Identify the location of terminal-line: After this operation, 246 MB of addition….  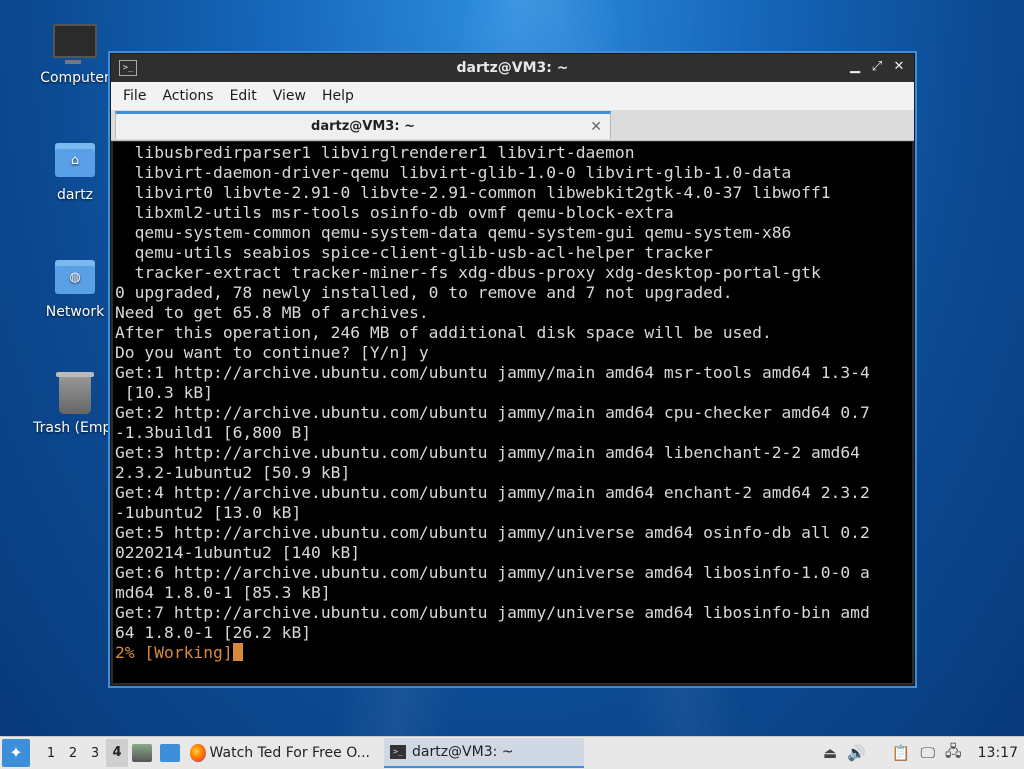
(443, 332).